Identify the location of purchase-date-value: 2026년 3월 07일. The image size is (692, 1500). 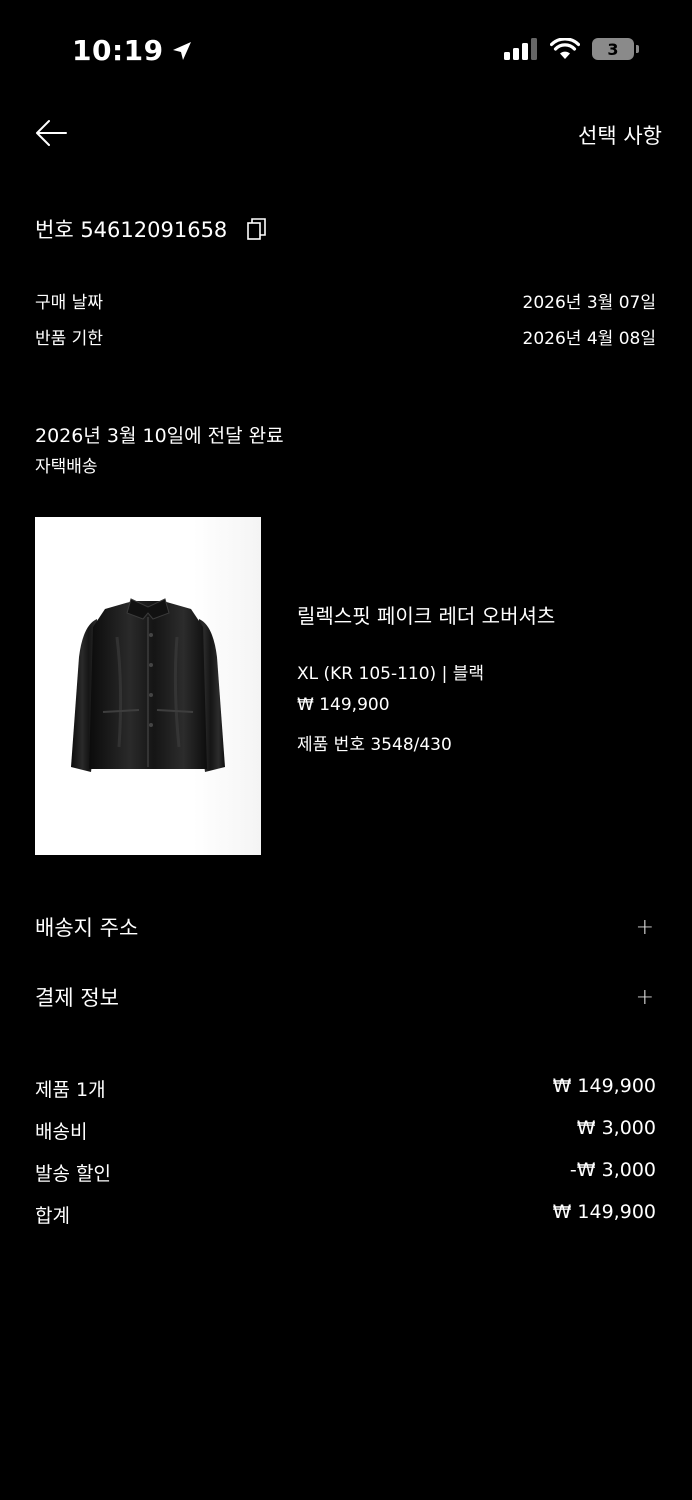
(589, 303).